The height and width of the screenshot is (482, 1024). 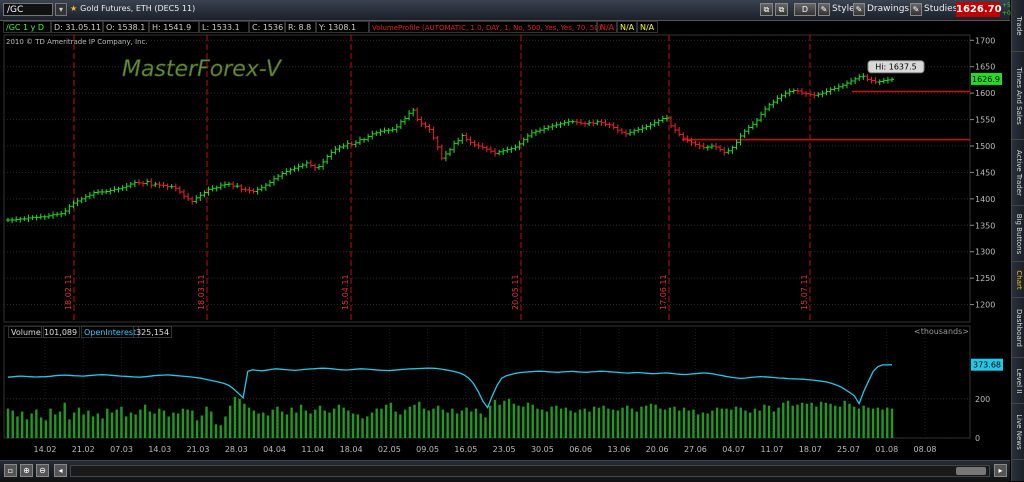 What do you see at coordinates (77, 42) in the screenshot?
I see `copyright-text: 2010 © TD Ameritrade IP Company, Inc.` at bounding box center [77, 42].